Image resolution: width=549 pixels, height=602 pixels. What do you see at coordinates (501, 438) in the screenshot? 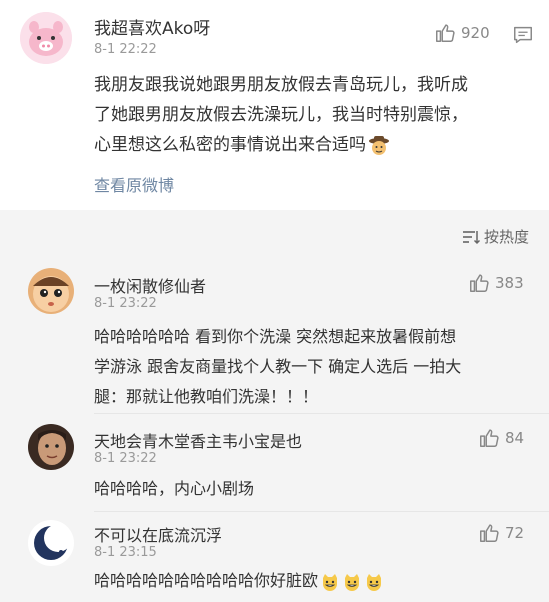
I see `comment-like-button: 84` at bounding box center [501, 438].